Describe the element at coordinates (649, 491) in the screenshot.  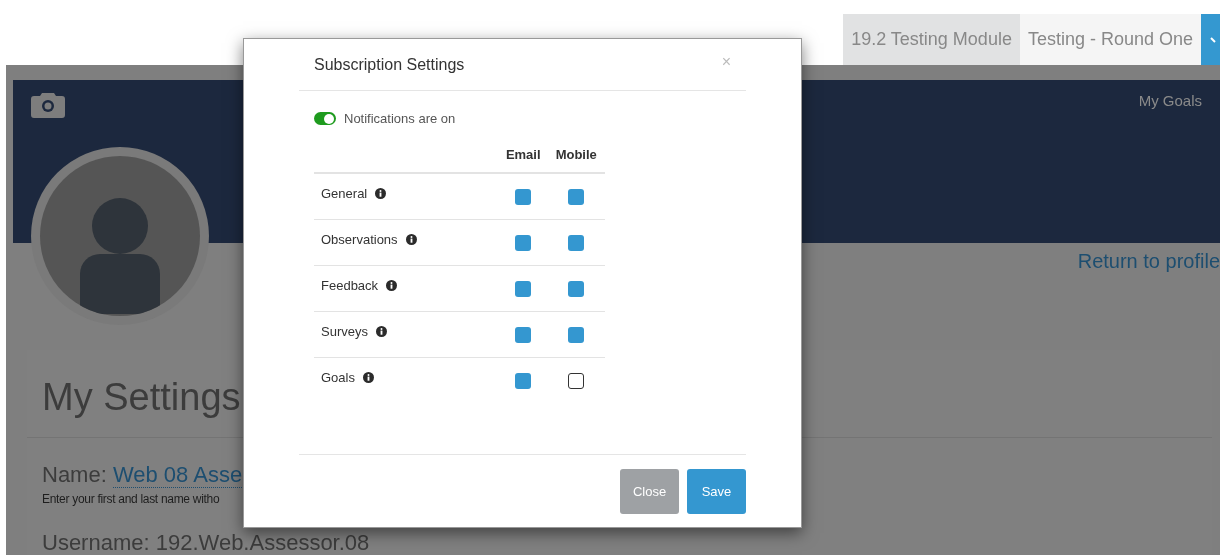
I see `close-button: Close` at that location.